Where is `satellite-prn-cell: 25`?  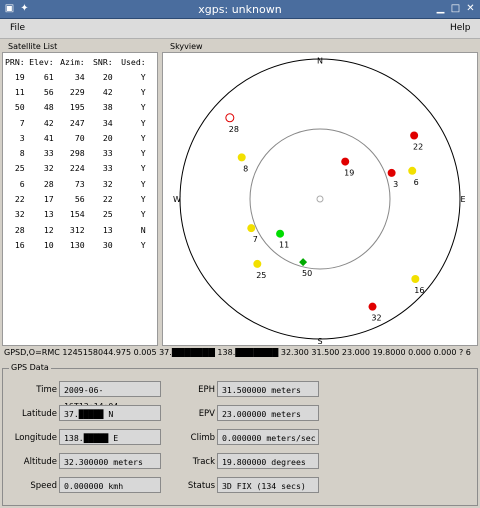
satellite-prn-cell: 25 is located at coordinates (19, 168).